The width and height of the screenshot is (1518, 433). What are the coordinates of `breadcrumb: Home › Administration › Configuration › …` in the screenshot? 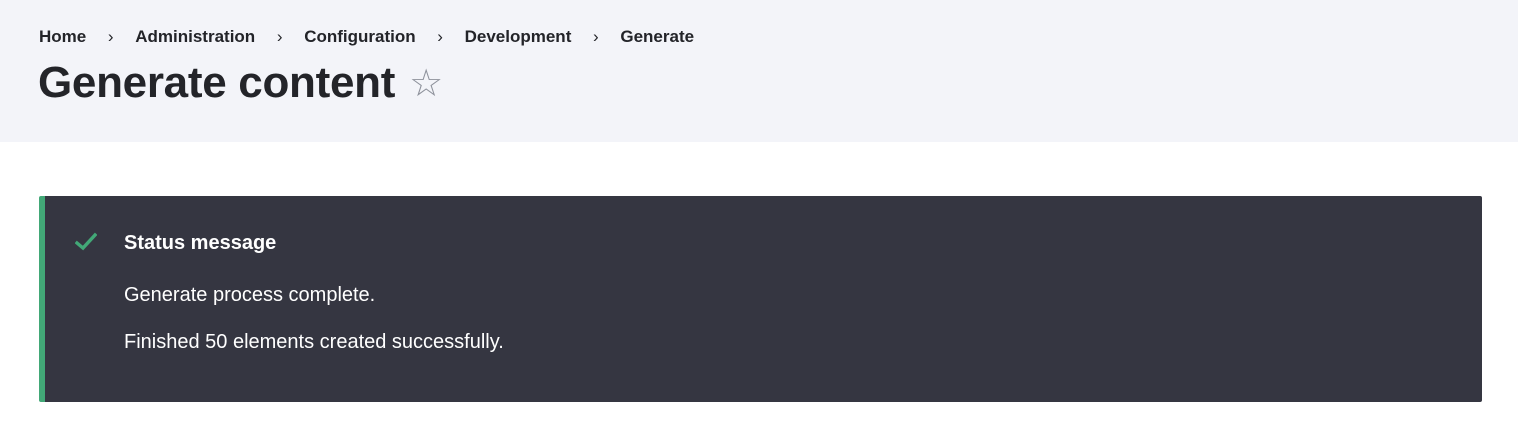 It's located at (366, 37).